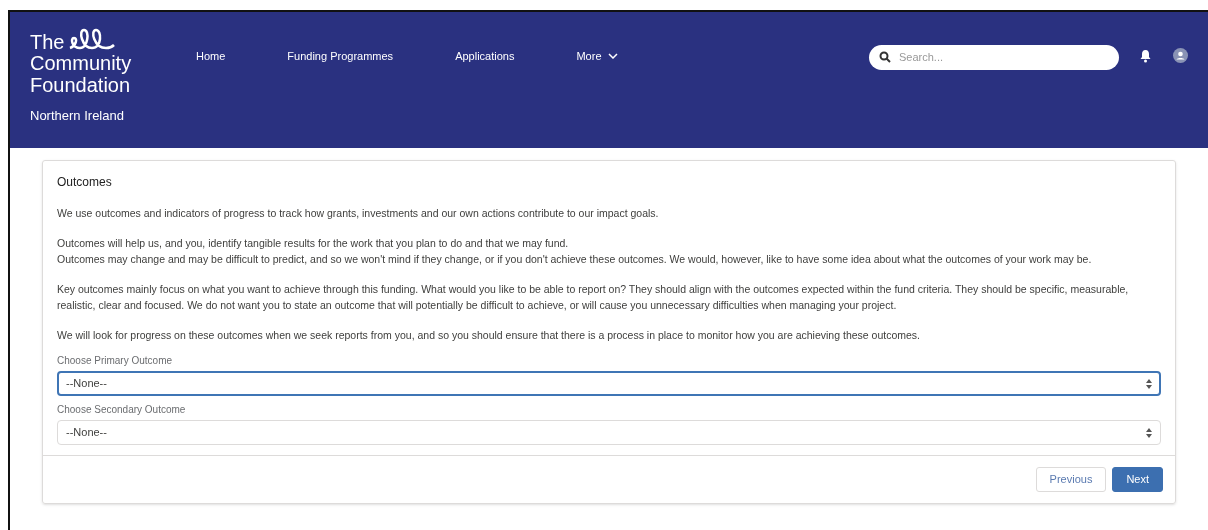  I want to click on paragraph: We use outcomes and indicators of progress to track how grants, investments and our own actions contribute to our impact goals., so click(358, 213).